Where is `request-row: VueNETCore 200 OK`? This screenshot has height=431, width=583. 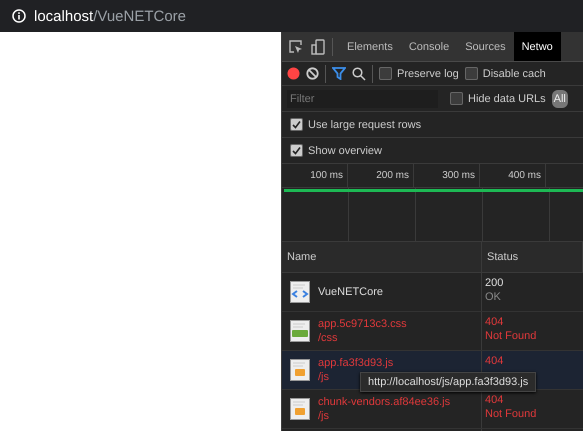 request-row: VueNETCore 200 OK is located at coordinates (432, 292).